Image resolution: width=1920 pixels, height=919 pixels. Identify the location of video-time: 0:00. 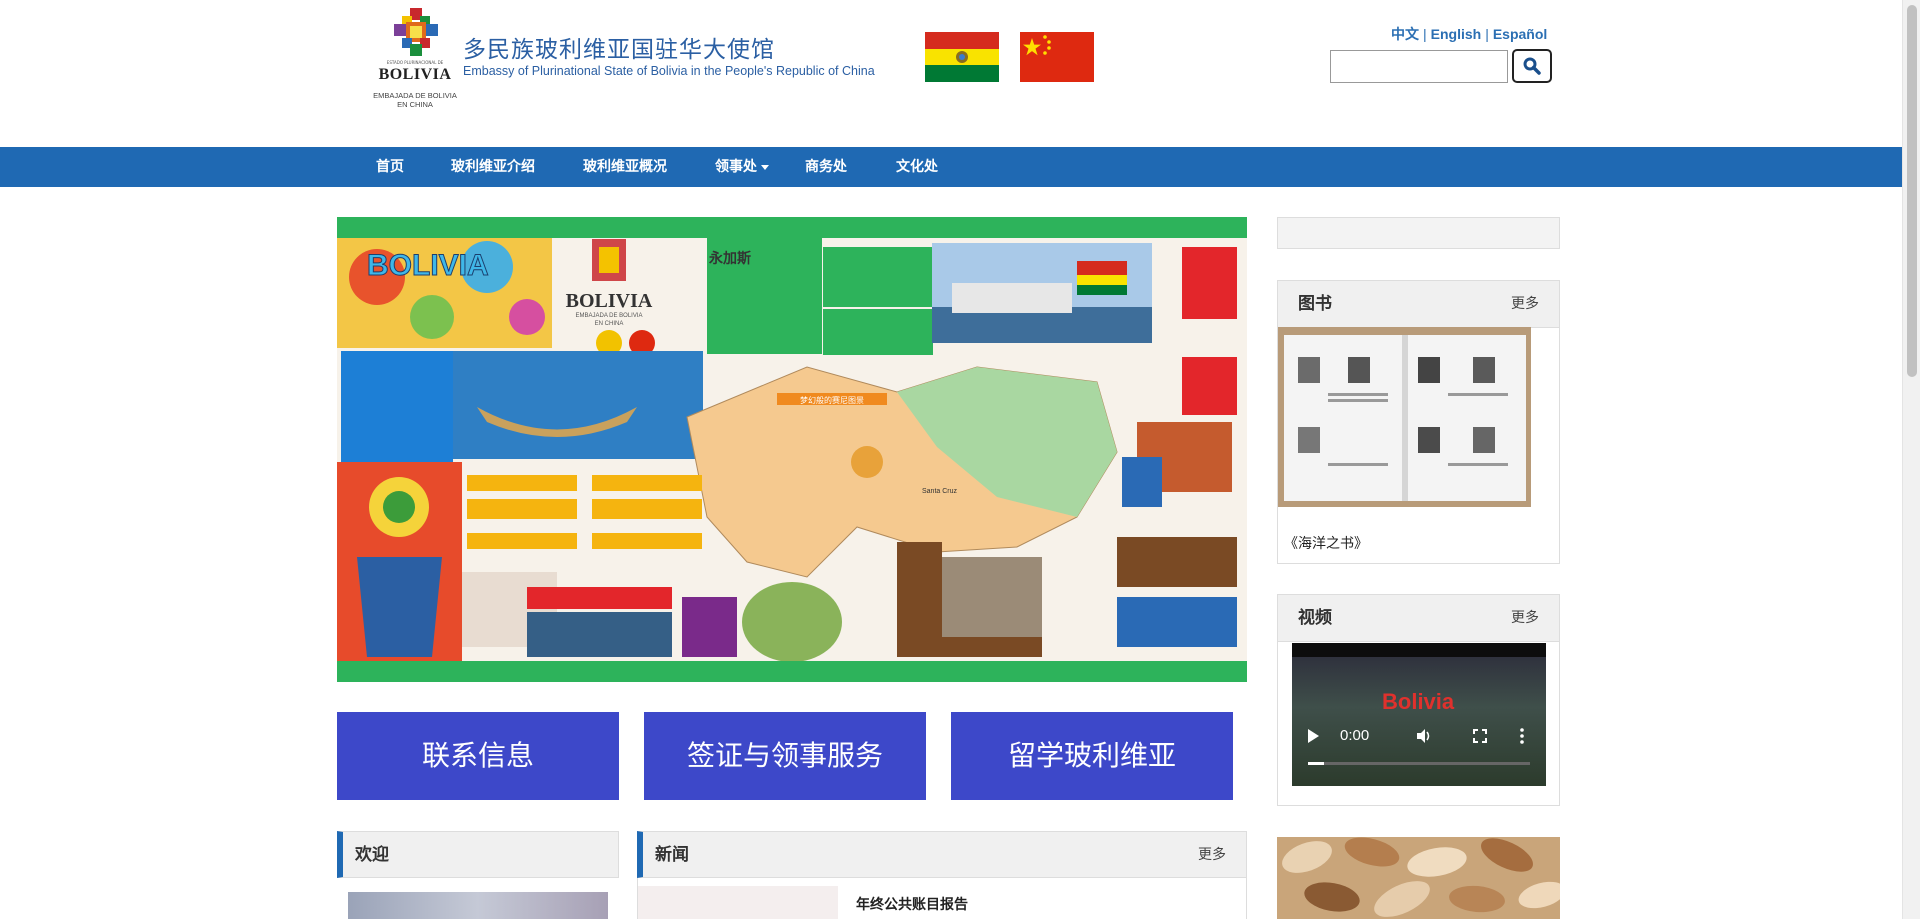
(1355, 735).